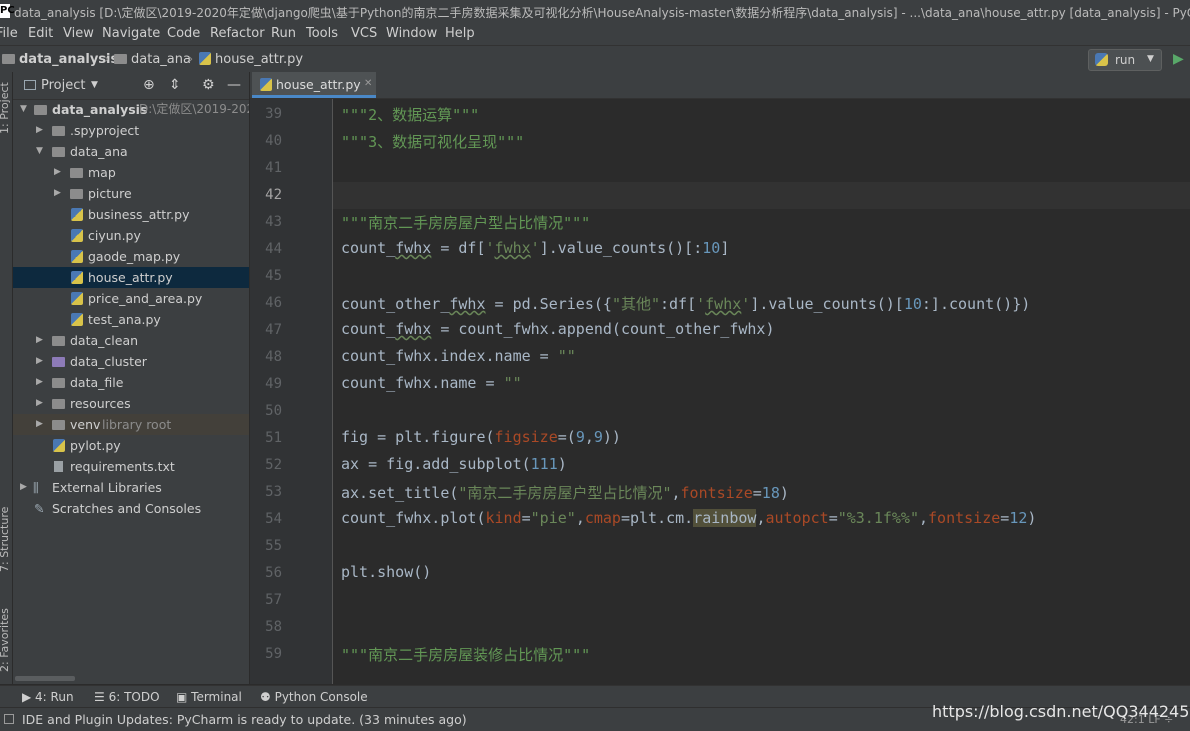 This screenshot has width=1190, height=731. What do you see at coordinates (273, 384) in the screenshot?
I see `line-number: 49` at bounding box center [273, 384].